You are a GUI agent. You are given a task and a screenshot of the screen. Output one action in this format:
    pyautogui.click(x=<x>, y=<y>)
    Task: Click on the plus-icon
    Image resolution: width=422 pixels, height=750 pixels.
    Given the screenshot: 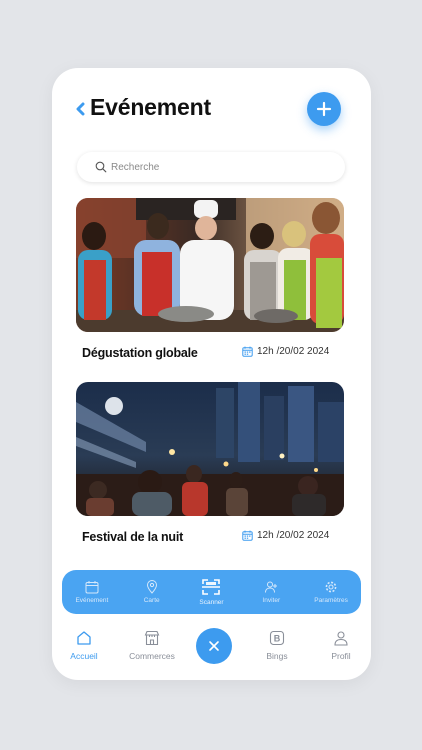 What is the action you would take?
    pyautogui.click(x=324, y=109)
    